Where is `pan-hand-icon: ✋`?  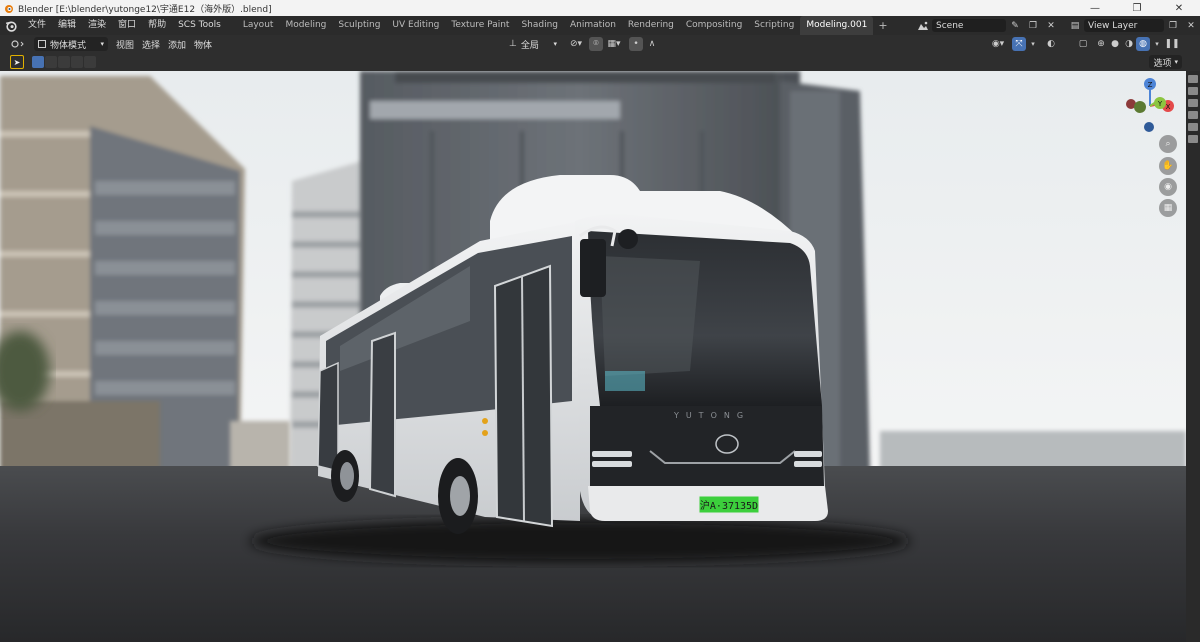
pan-hand-icon: ✋ is located at coordinates (1168, 166).